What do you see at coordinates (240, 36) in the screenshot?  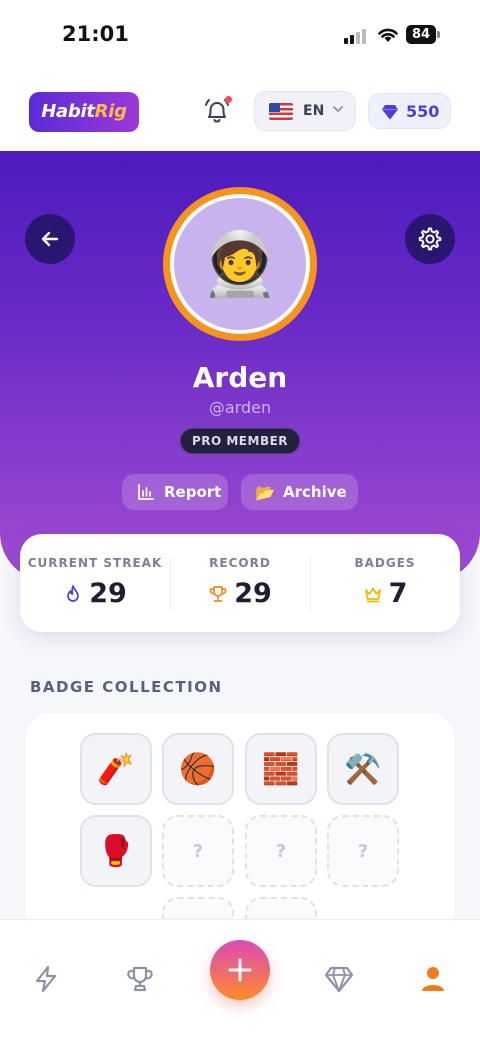 I see `status-bar: 21:01 84` at bounding box center [240, 36].